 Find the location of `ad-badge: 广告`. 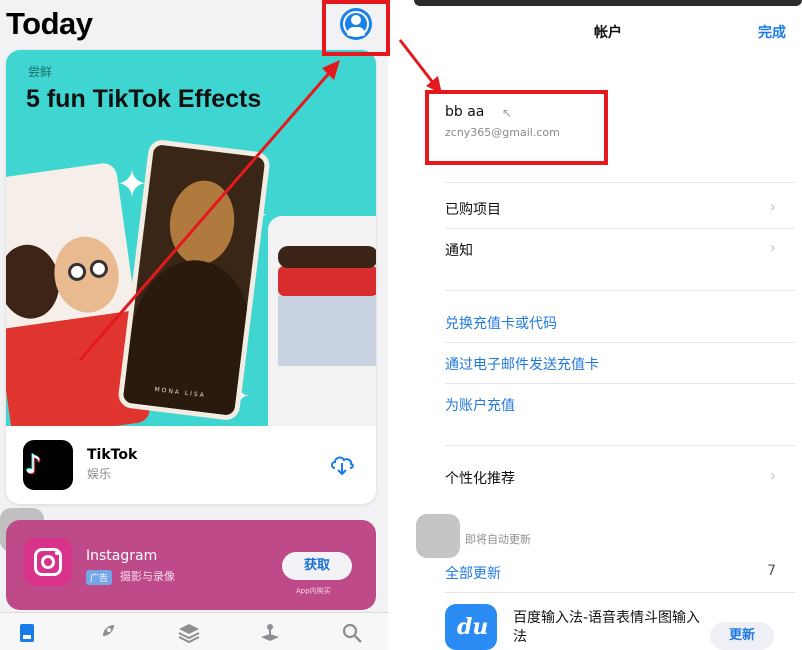

ad-badge: 广告 is located at coordinates (99, 577).